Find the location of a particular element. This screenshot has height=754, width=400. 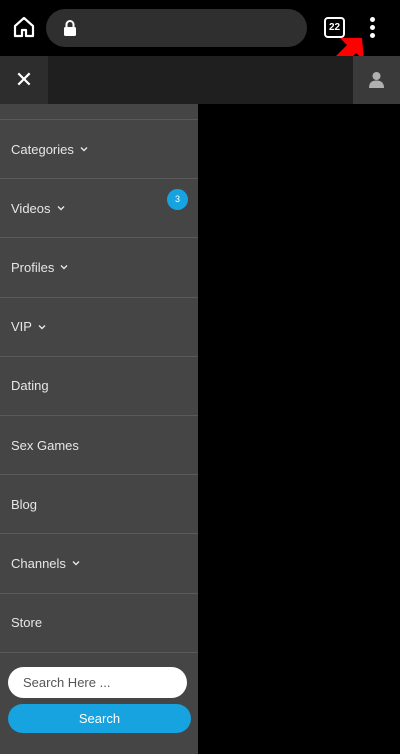

lock-icon is located at coordinates (70, 28).